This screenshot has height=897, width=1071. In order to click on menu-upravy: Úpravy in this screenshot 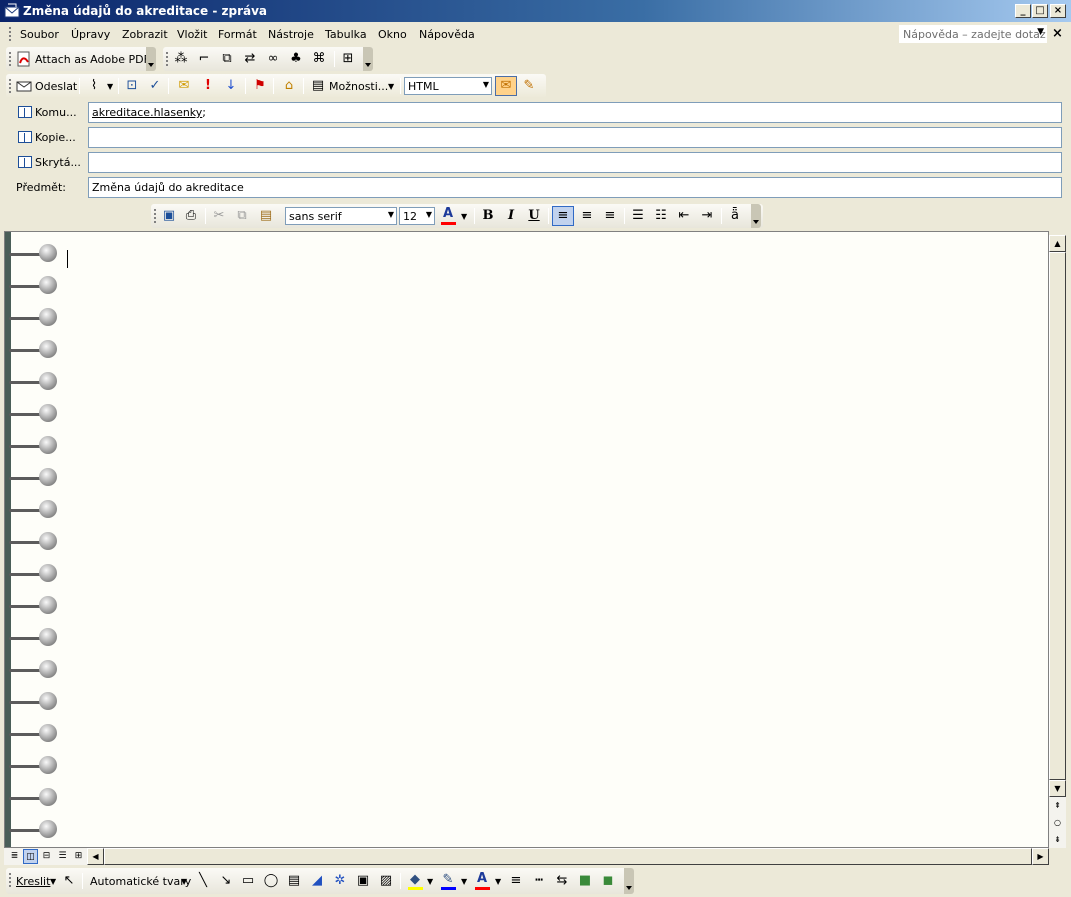, I will do `click(90, 34)`.